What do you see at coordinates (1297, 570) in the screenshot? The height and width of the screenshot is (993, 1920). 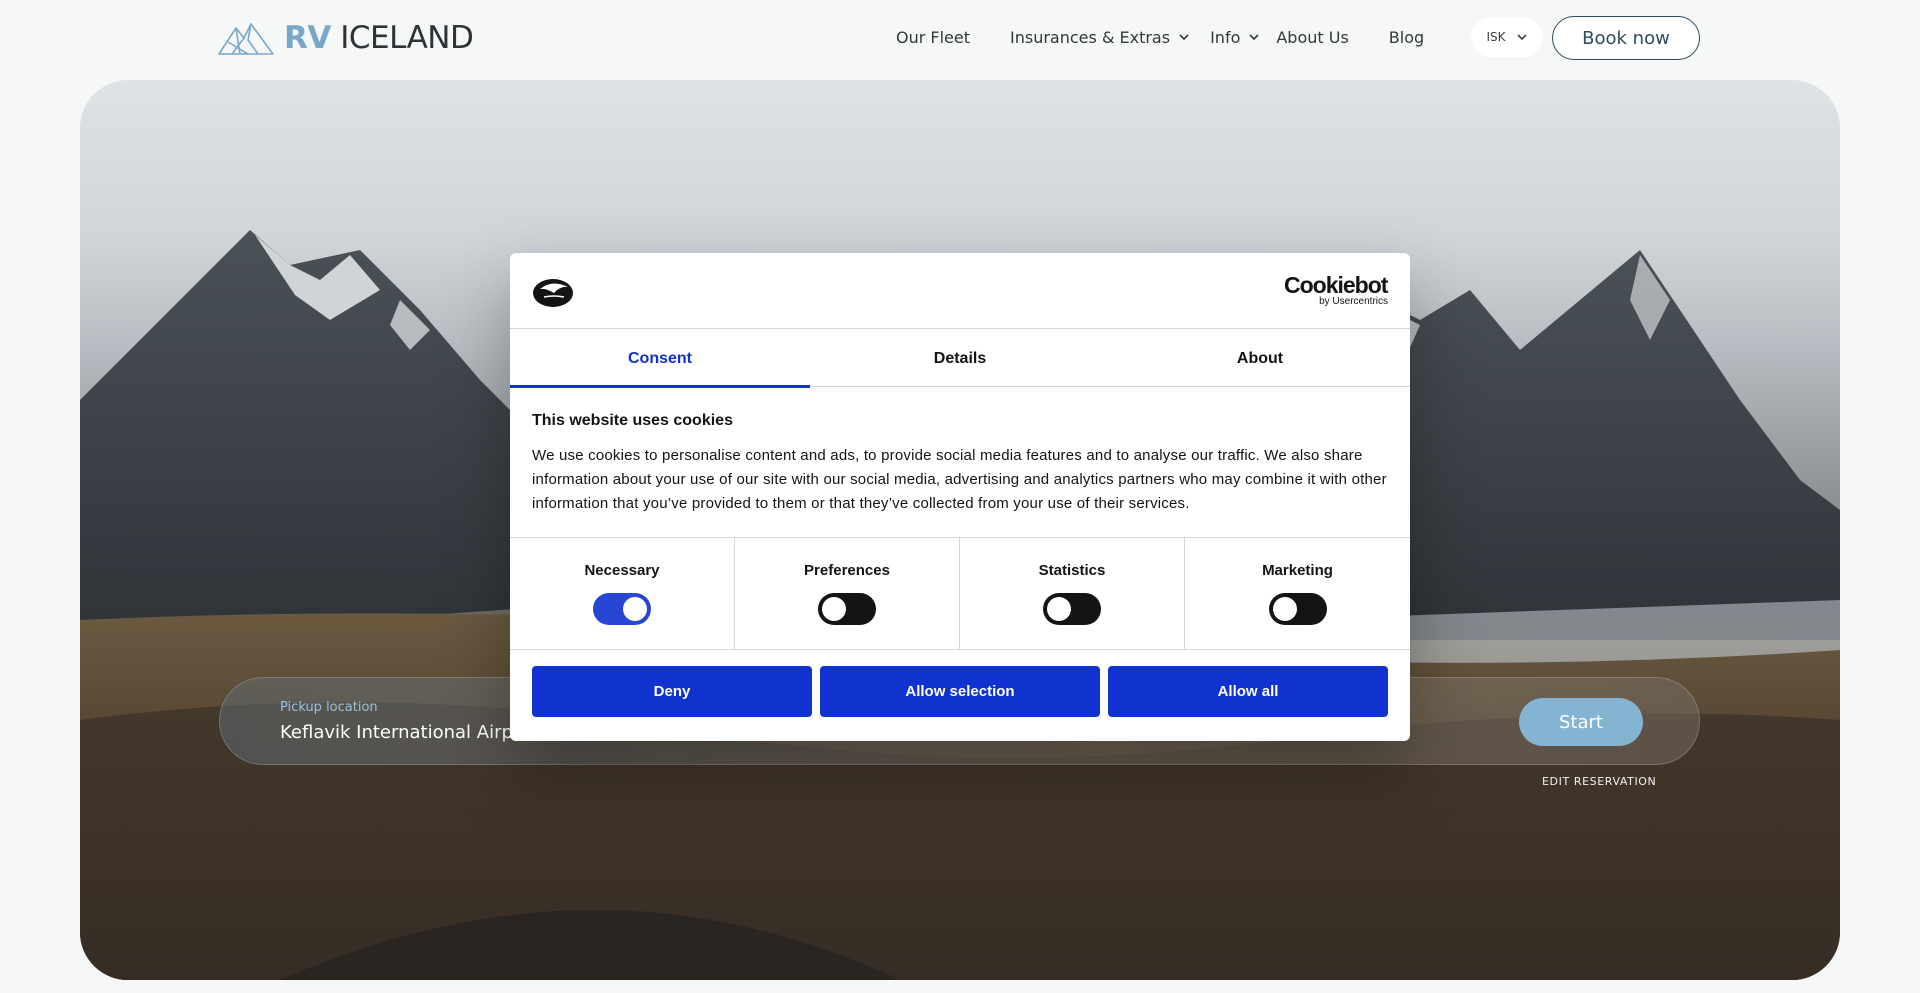 I see `category-marketing-label: Marketing` at bounding box center [1297, 570].